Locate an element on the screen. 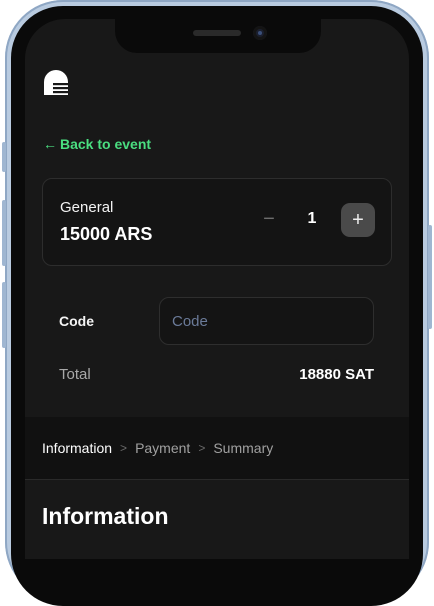 The image size is (434, 606). camera-icon is located at coordinates (260, 33).